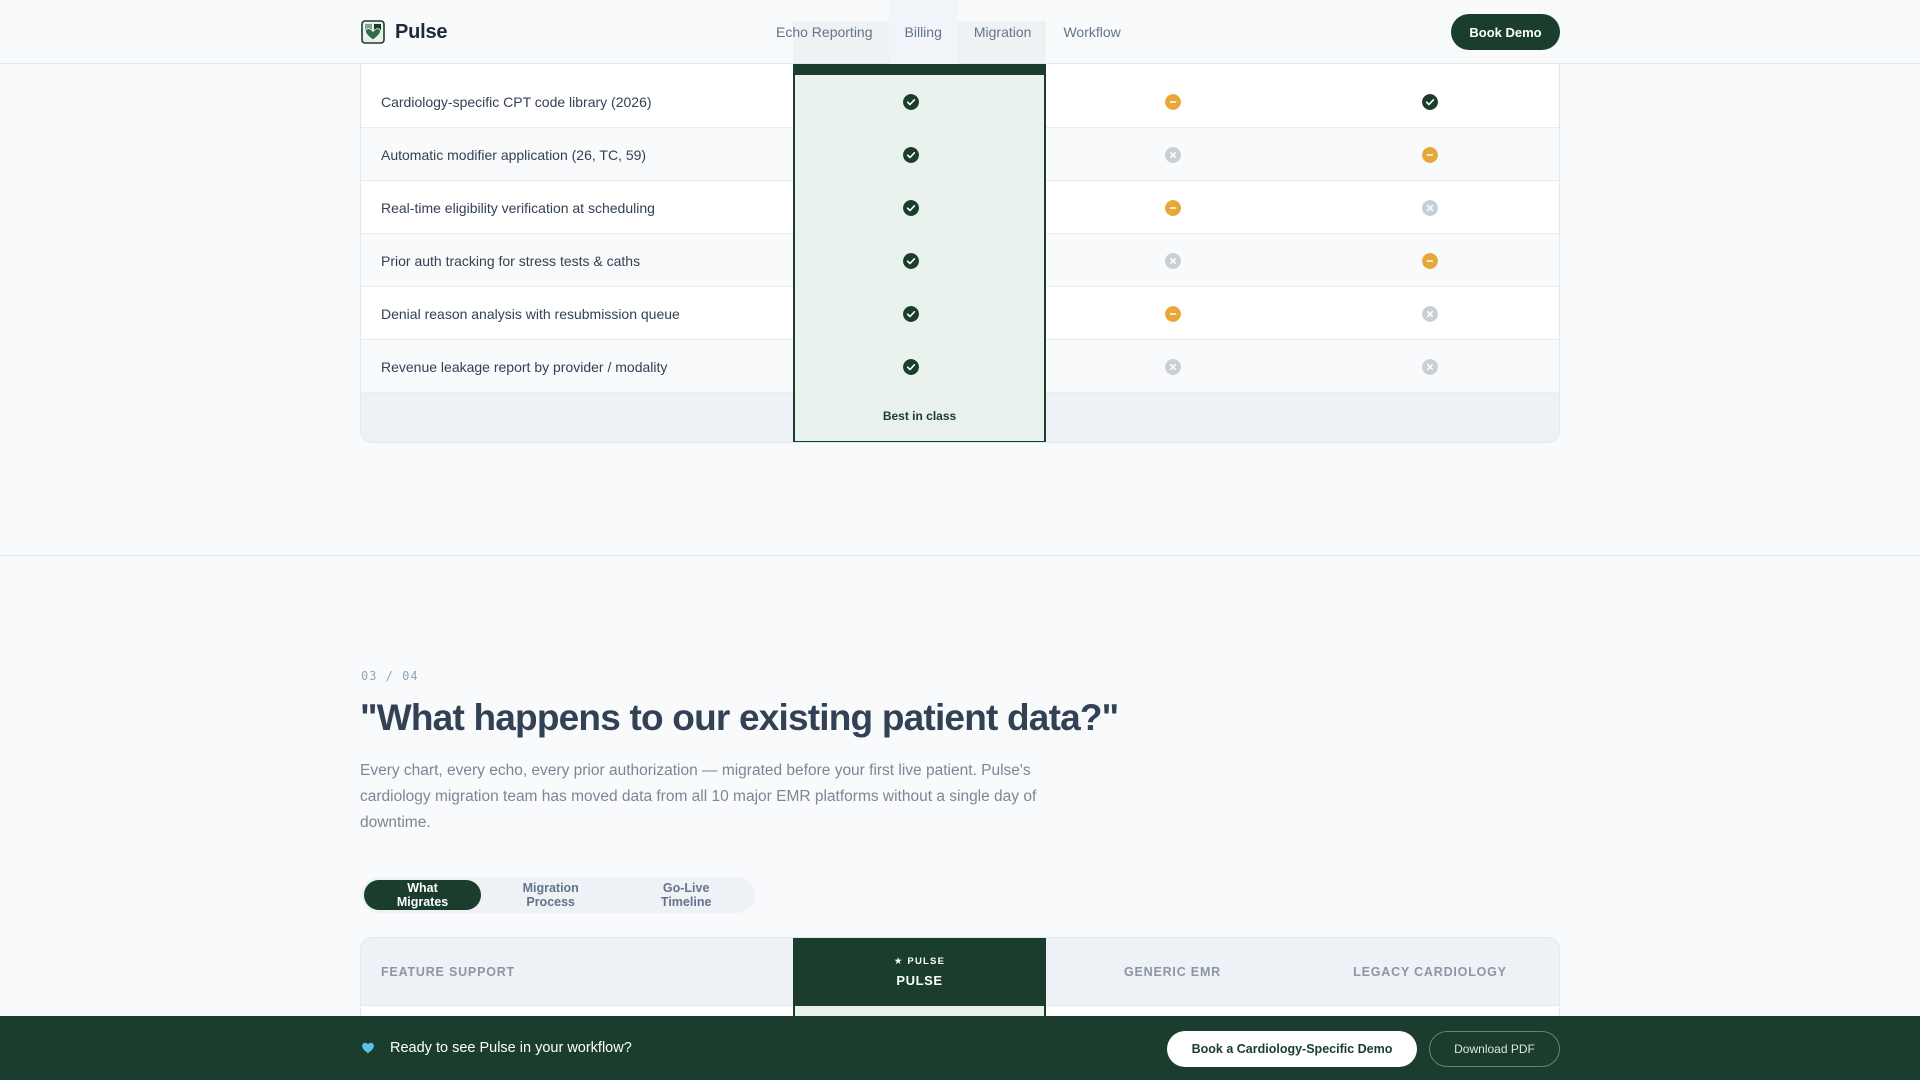 The height and width of the screenshot is (1080, 1920). What do you see at coordinates (390, 676) in the screenshot?
I see `section-number: 03 / 04` at bounding box center [390, 676].